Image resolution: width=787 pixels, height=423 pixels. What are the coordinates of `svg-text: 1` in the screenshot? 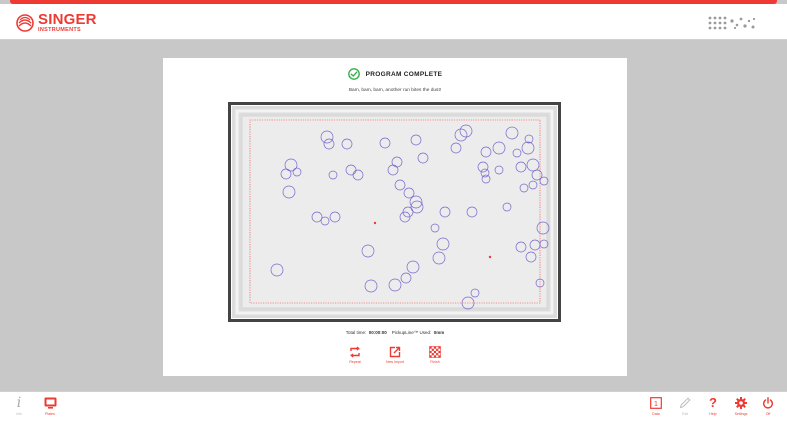 It's located at (656, 404).